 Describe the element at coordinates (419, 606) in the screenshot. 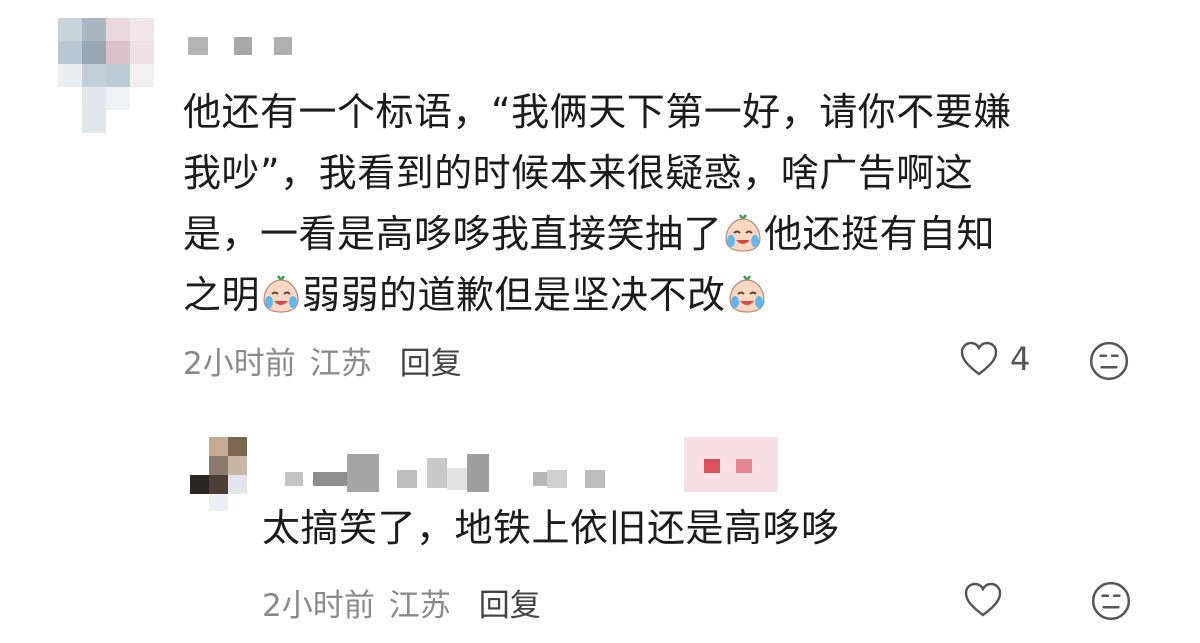

I see `reply-location: 江苏` at that location.